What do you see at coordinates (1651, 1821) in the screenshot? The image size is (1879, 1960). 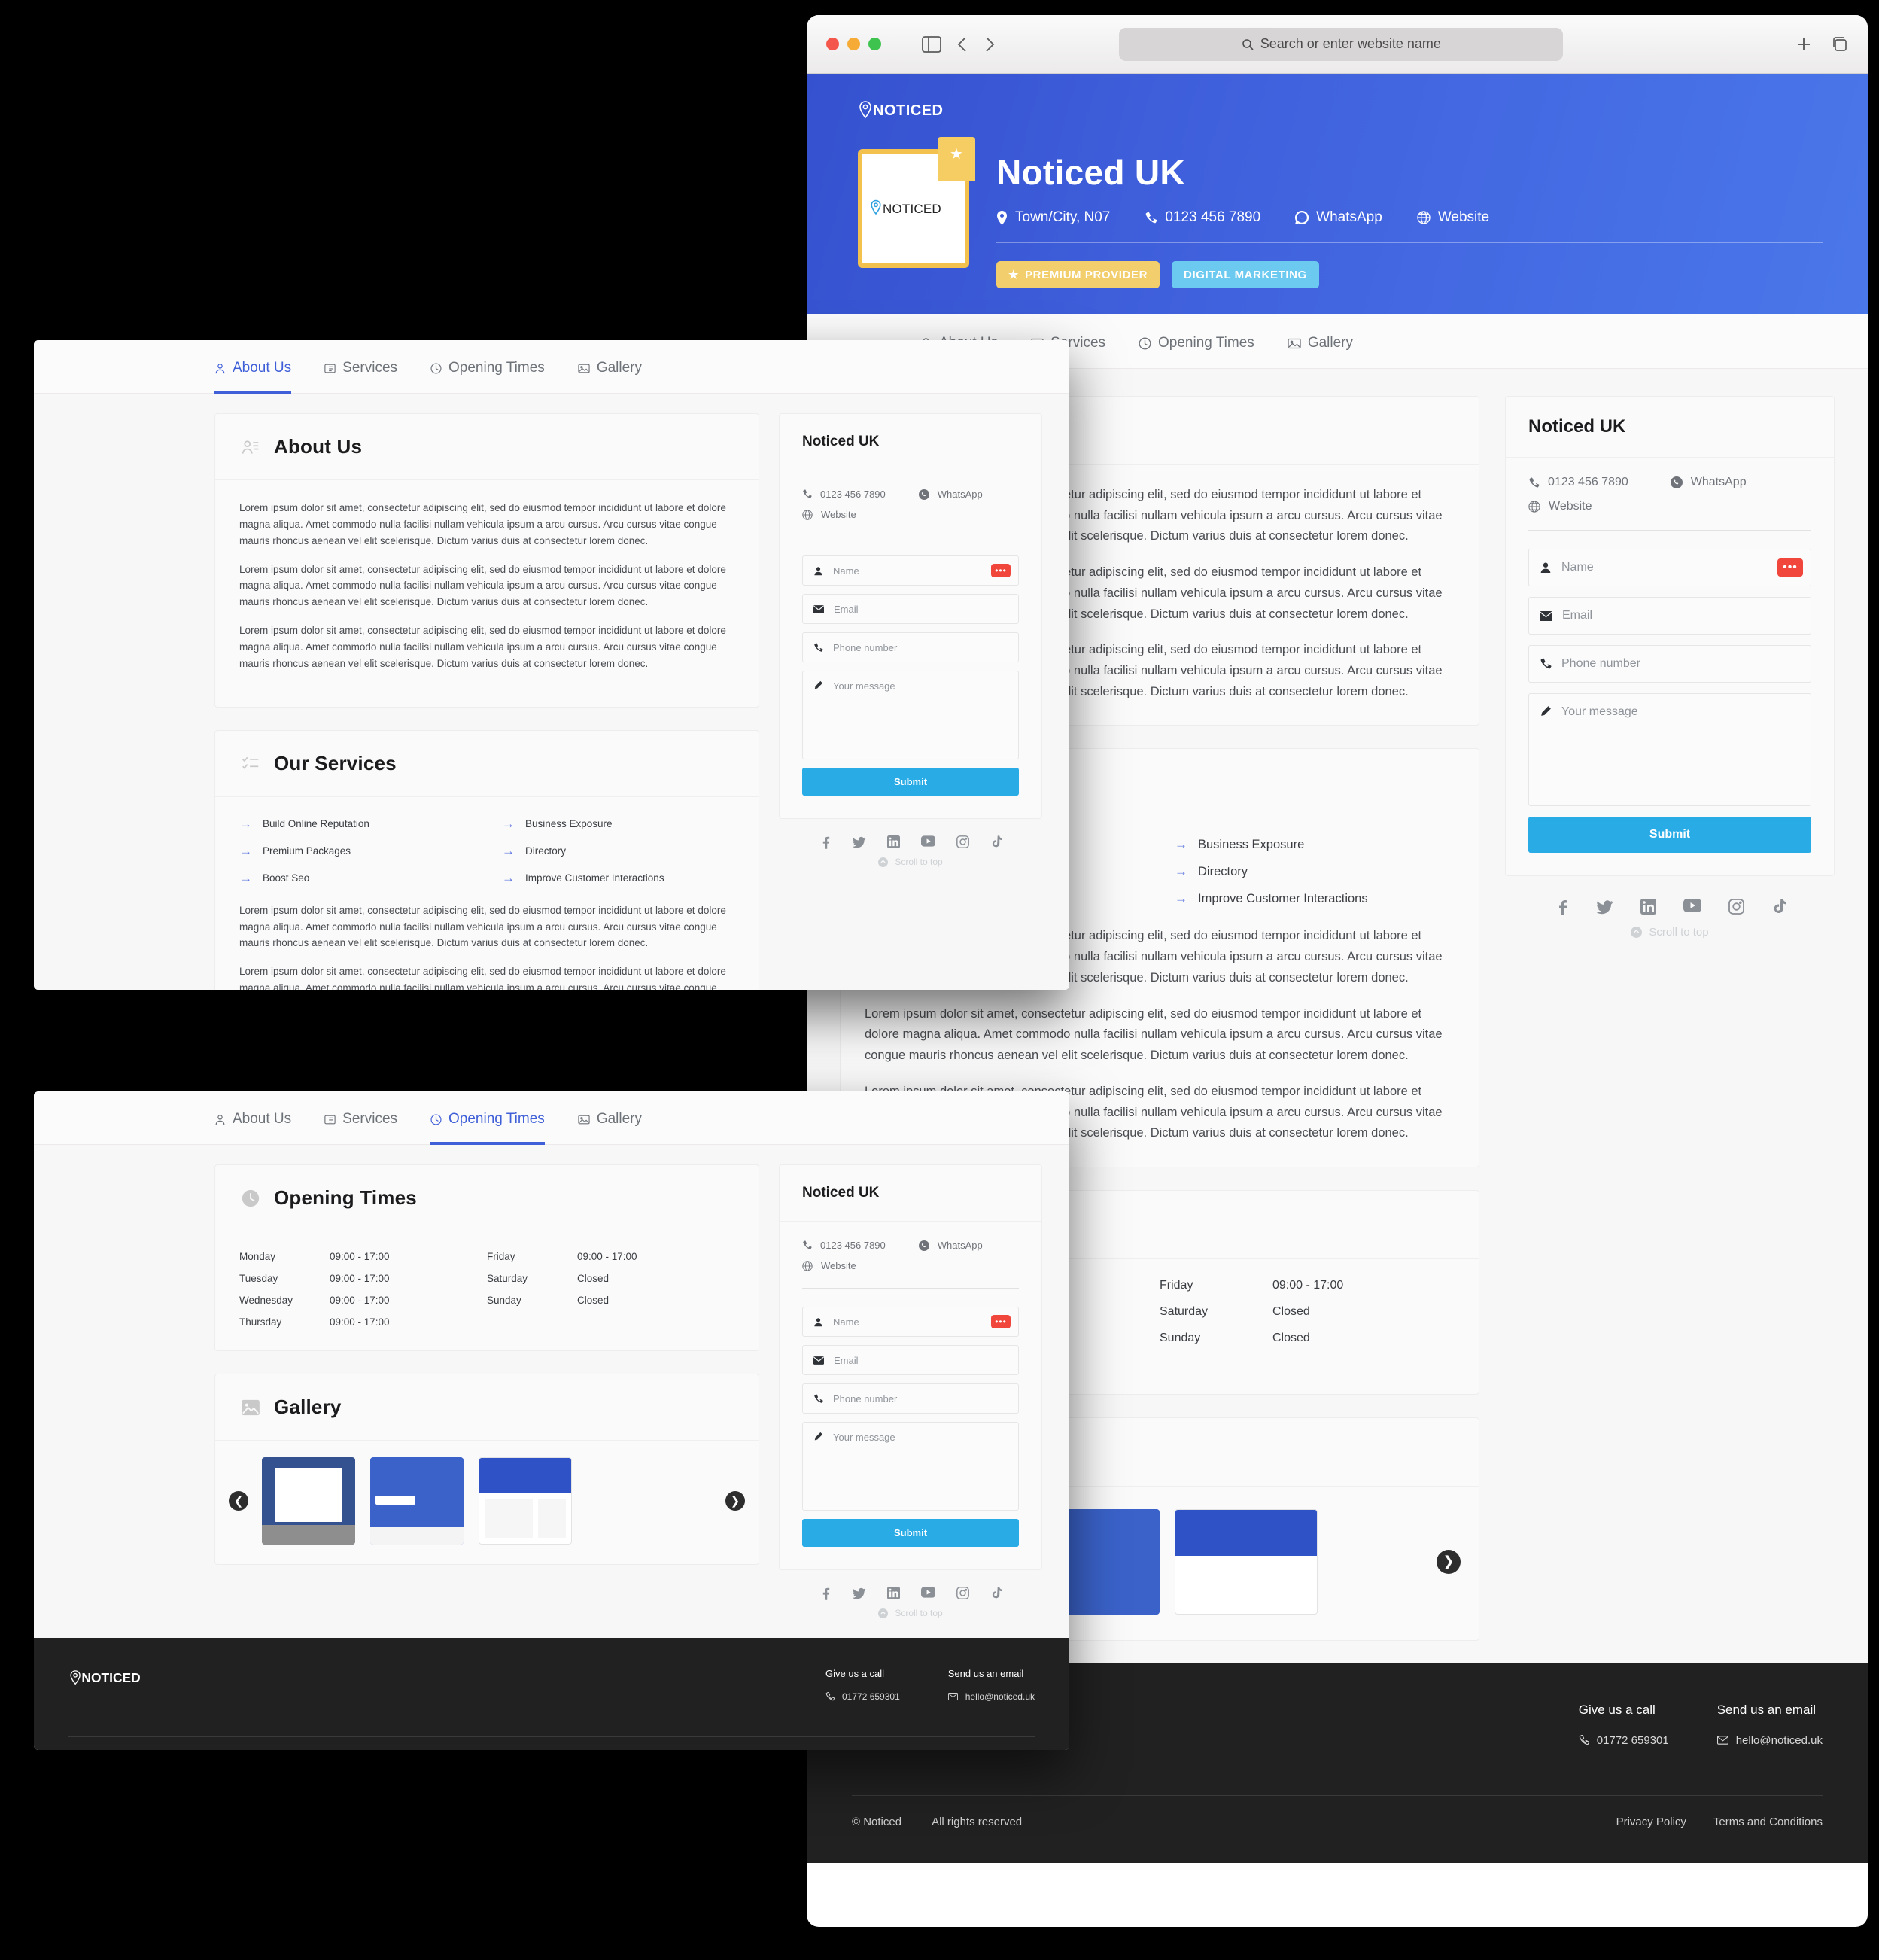 I see `privacy-policy-link: Privacy Policy` at bounding box center [1651, 1821].